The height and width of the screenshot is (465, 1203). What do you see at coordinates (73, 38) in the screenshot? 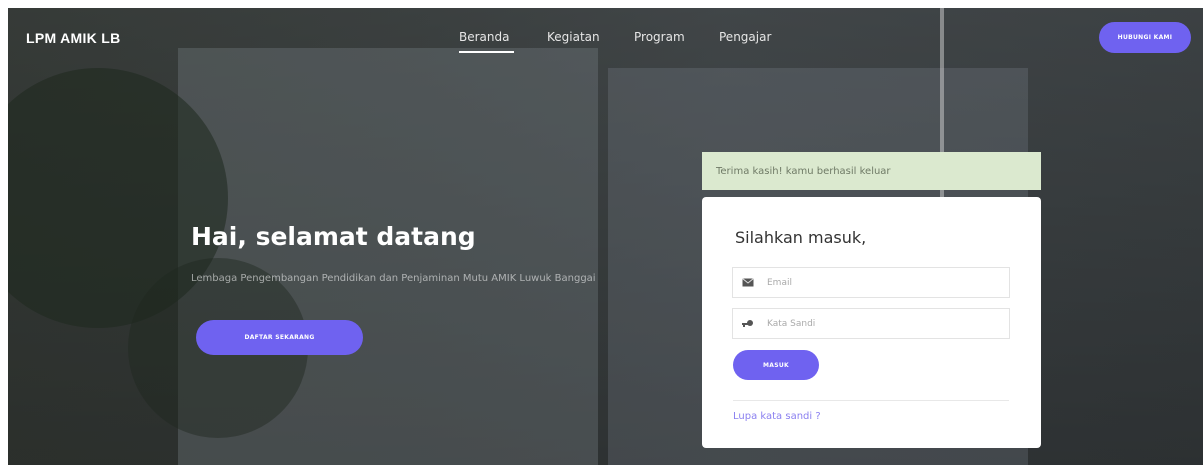
I see `brand-logo: LPM AMIK LB` at bounding box center [73, 38].